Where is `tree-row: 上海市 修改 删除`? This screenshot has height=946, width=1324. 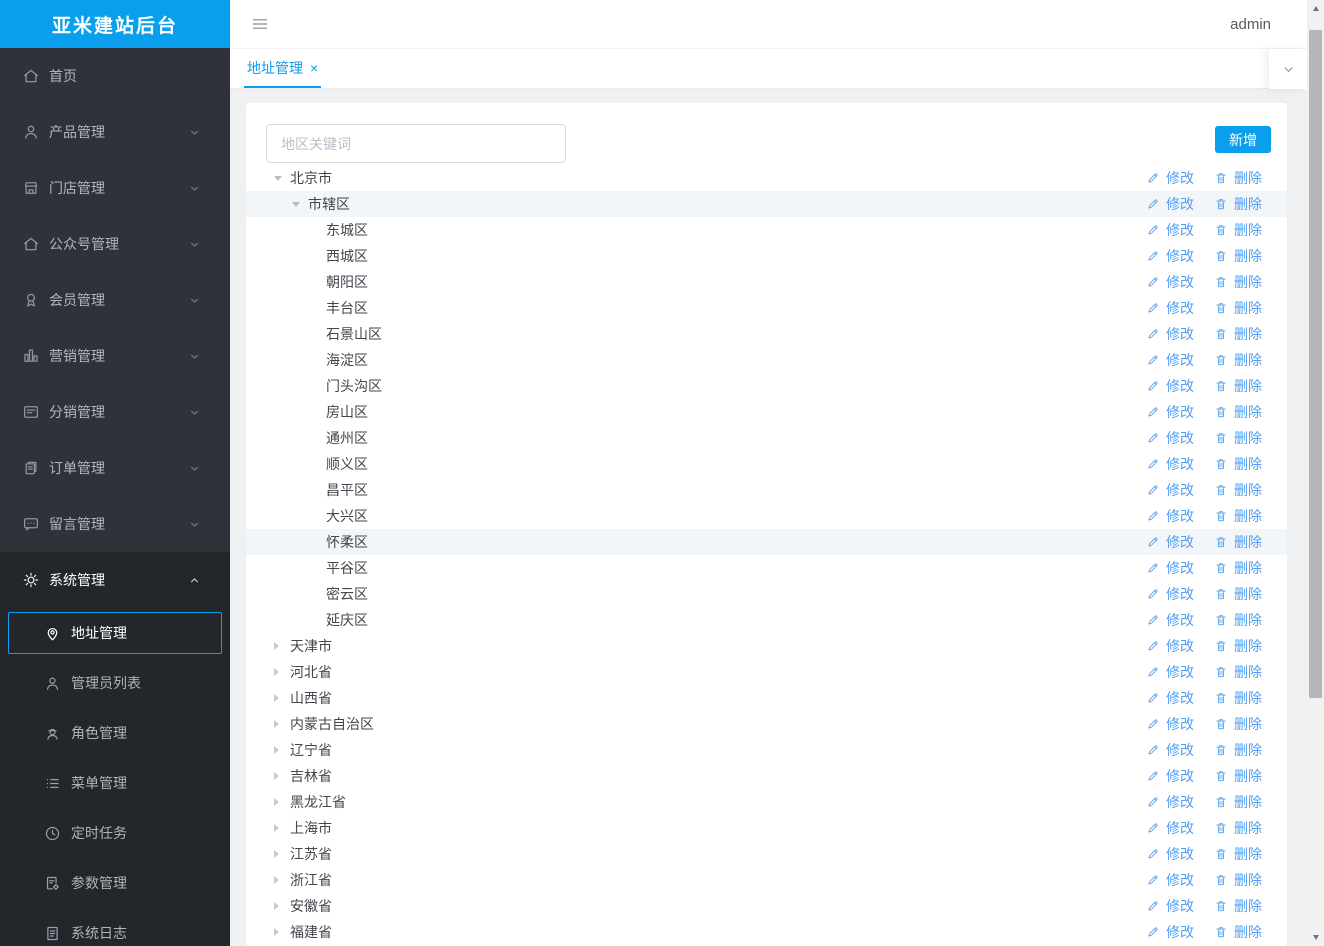 tree-row: 上海市 修改 删除 is located at coordinates (766, 828).